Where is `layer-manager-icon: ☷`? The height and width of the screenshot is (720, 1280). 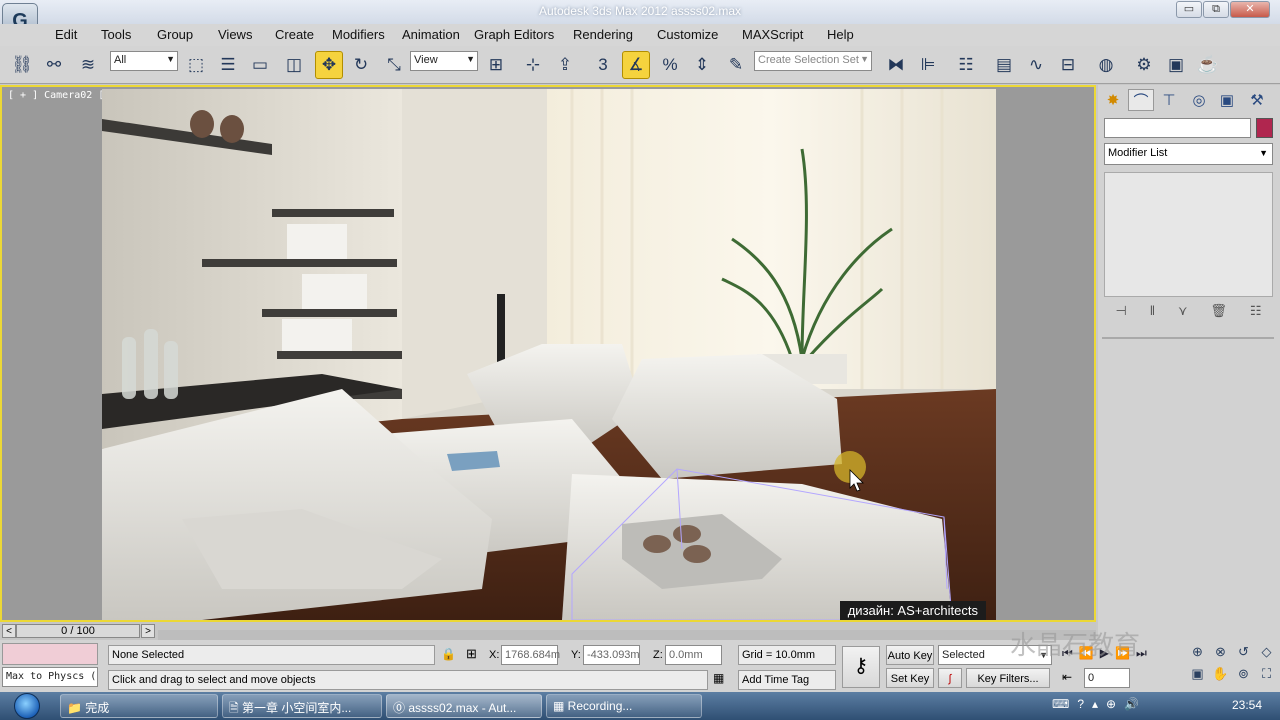
layer-manager-icon: ☷ is located at coordinates (966, 65).